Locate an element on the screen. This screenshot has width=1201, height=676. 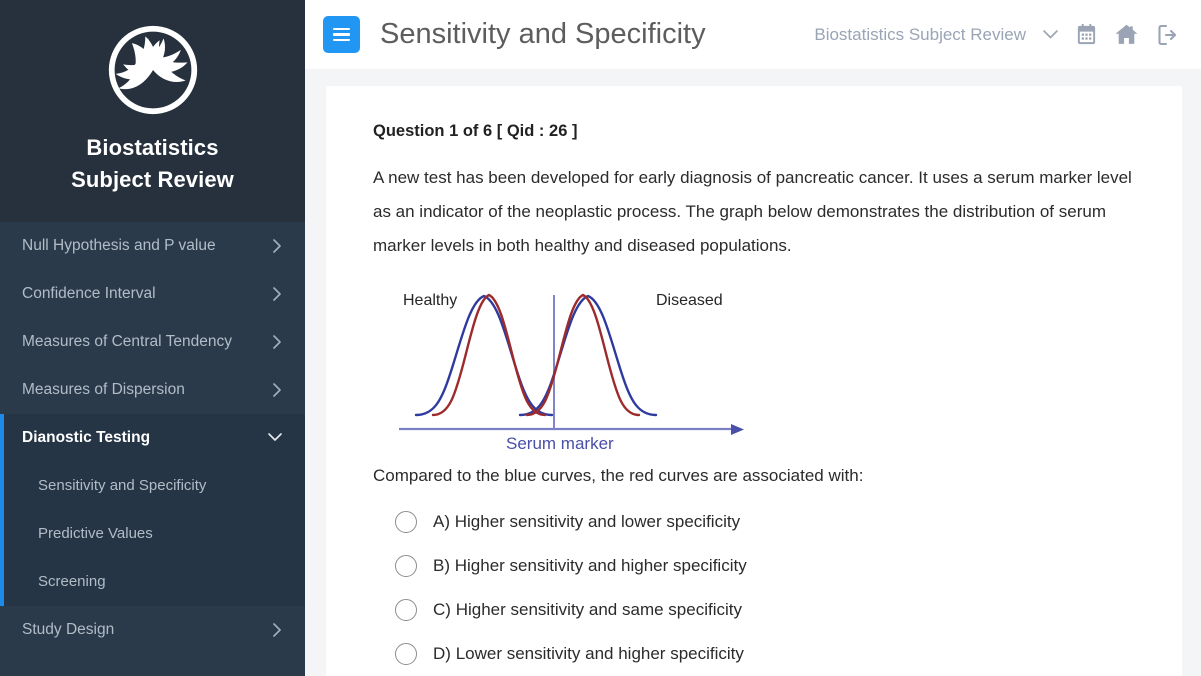
sidebar-item-label: Study Design is located at coordinates (68, 629).